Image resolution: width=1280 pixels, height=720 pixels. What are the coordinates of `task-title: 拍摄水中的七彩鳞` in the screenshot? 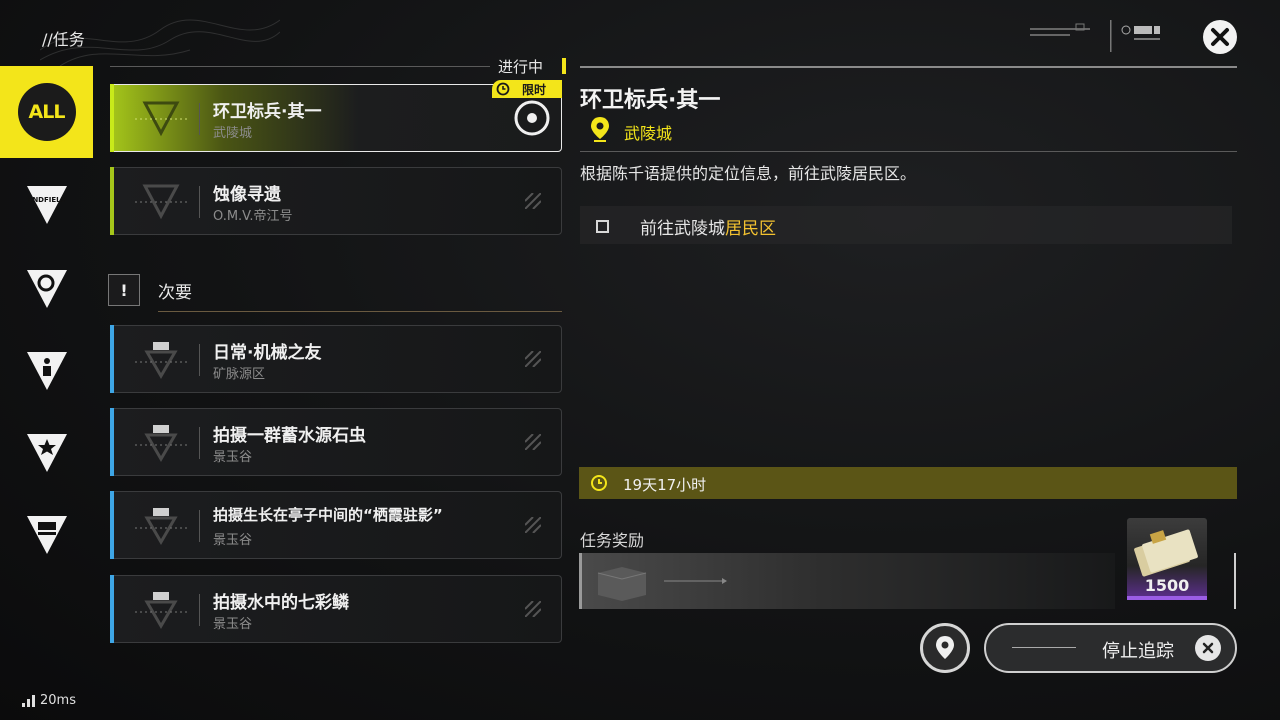 It's located at (281, 603).